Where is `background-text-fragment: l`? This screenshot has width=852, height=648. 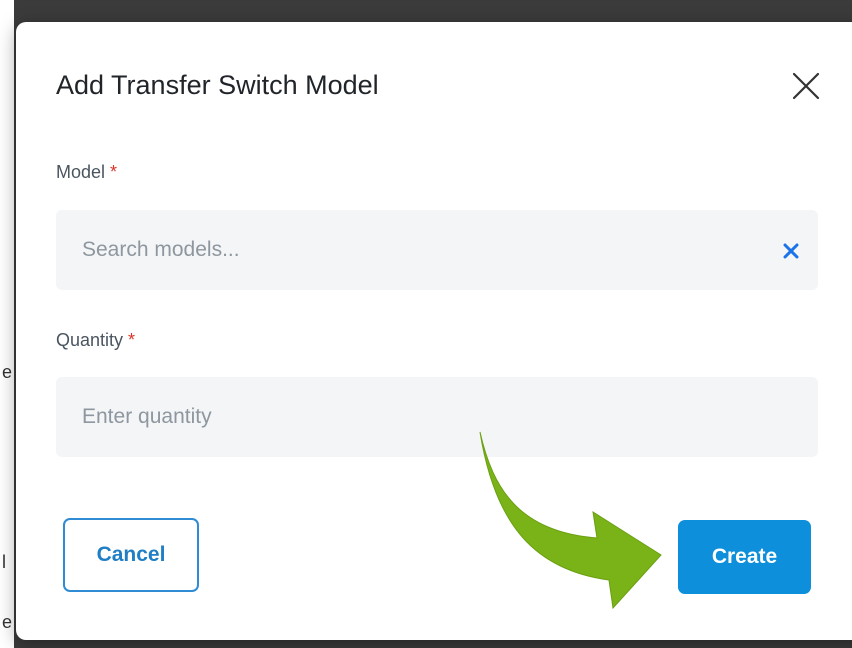
background-text-fragment: l is located at coordinates (4, 562).